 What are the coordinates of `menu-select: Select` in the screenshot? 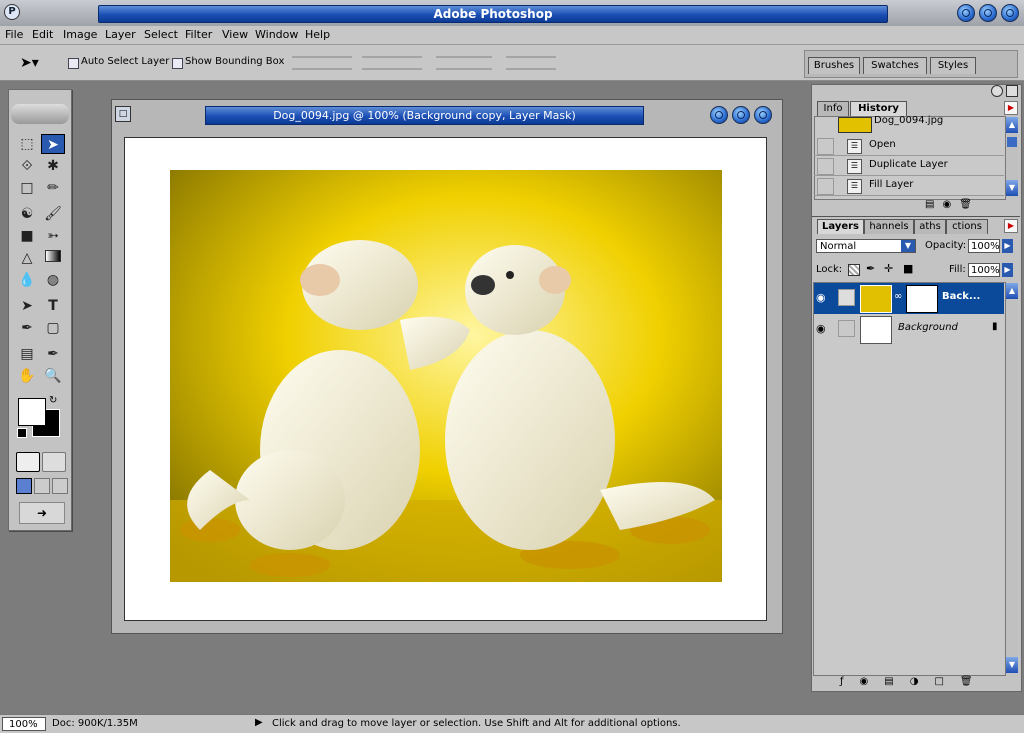 It's located at (161, 34).